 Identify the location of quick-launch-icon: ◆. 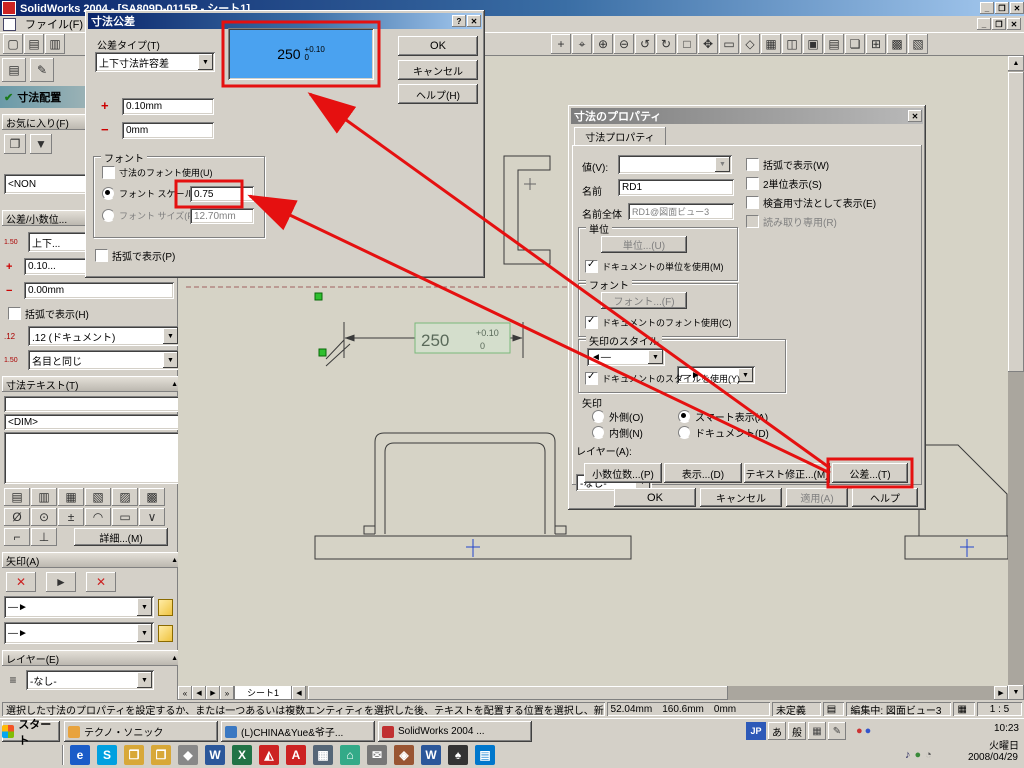
(188, 755).